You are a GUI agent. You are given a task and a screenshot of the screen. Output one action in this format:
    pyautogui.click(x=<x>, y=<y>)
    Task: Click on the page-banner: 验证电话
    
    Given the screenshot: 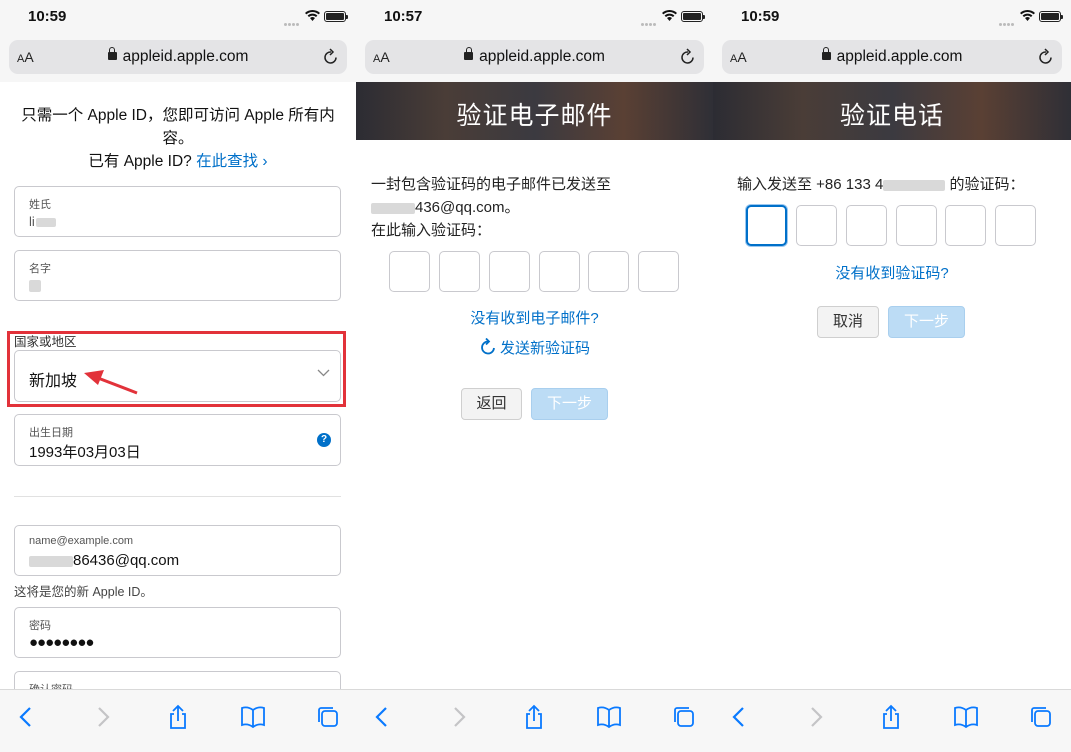 What is the action you would take?
    pyautogui.click(x=892, y=111)
    